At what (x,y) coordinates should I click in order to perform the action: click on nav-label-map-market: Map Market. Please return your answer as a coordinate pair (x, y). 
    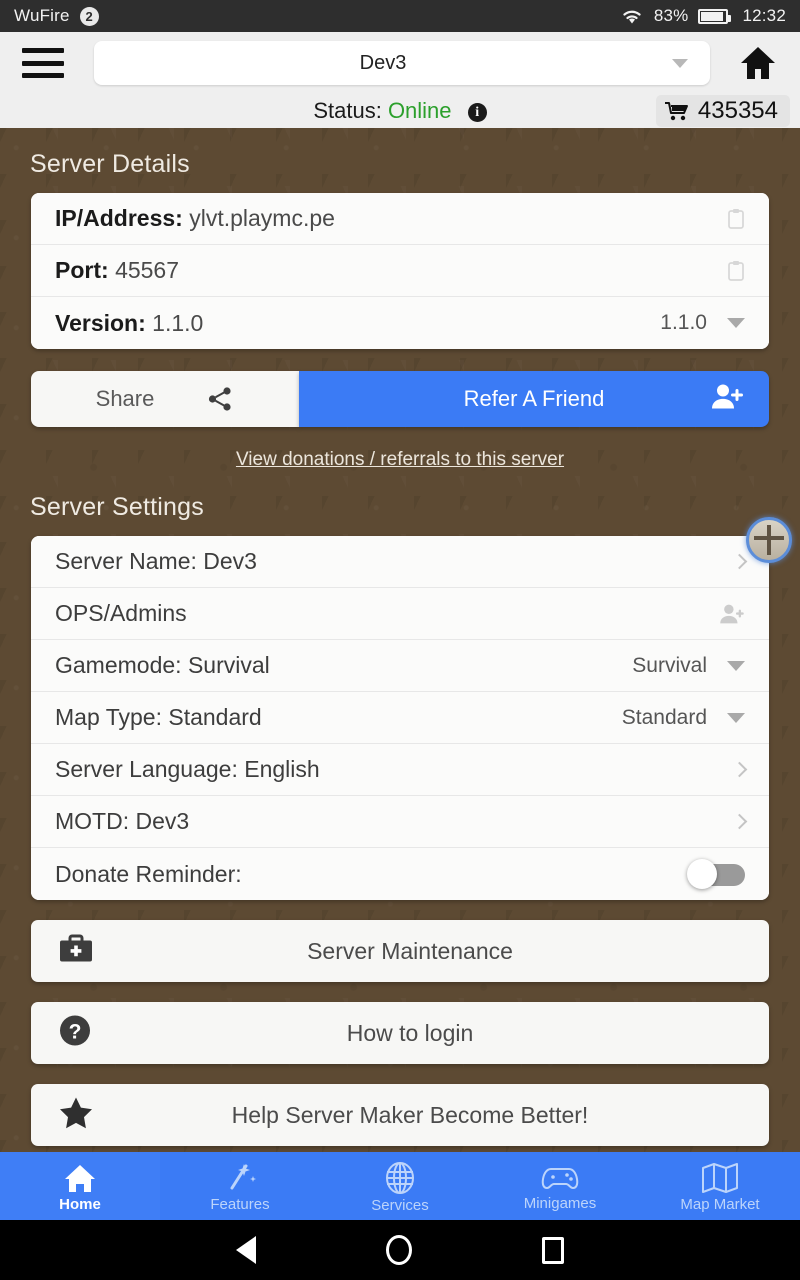
    Looking at the image, I should click on (720, 1204).